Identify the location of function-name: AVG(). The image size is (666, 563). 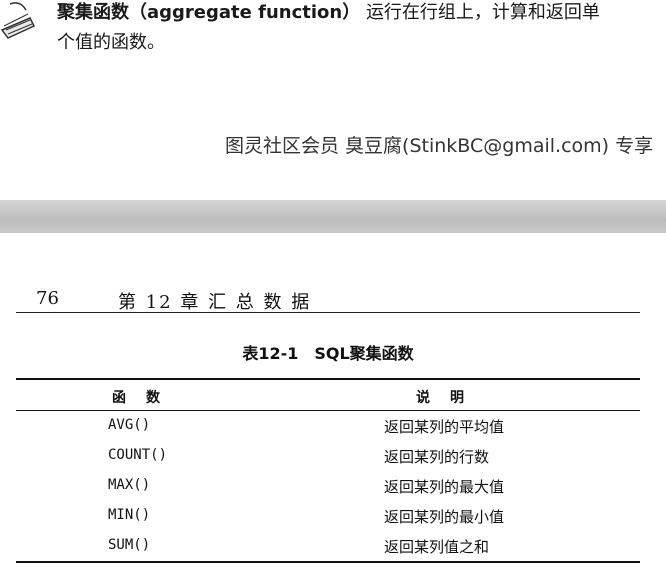
(129, 425).